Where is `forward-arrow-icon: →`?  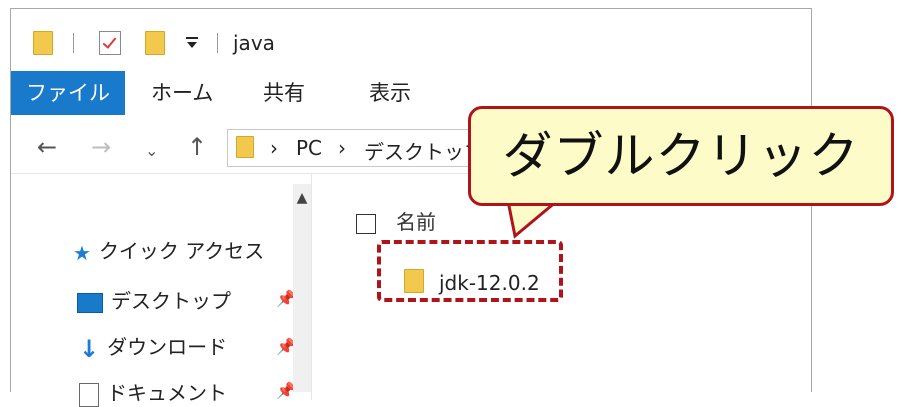 forward-arrow-icon: → is located at coordinates (101, 147).